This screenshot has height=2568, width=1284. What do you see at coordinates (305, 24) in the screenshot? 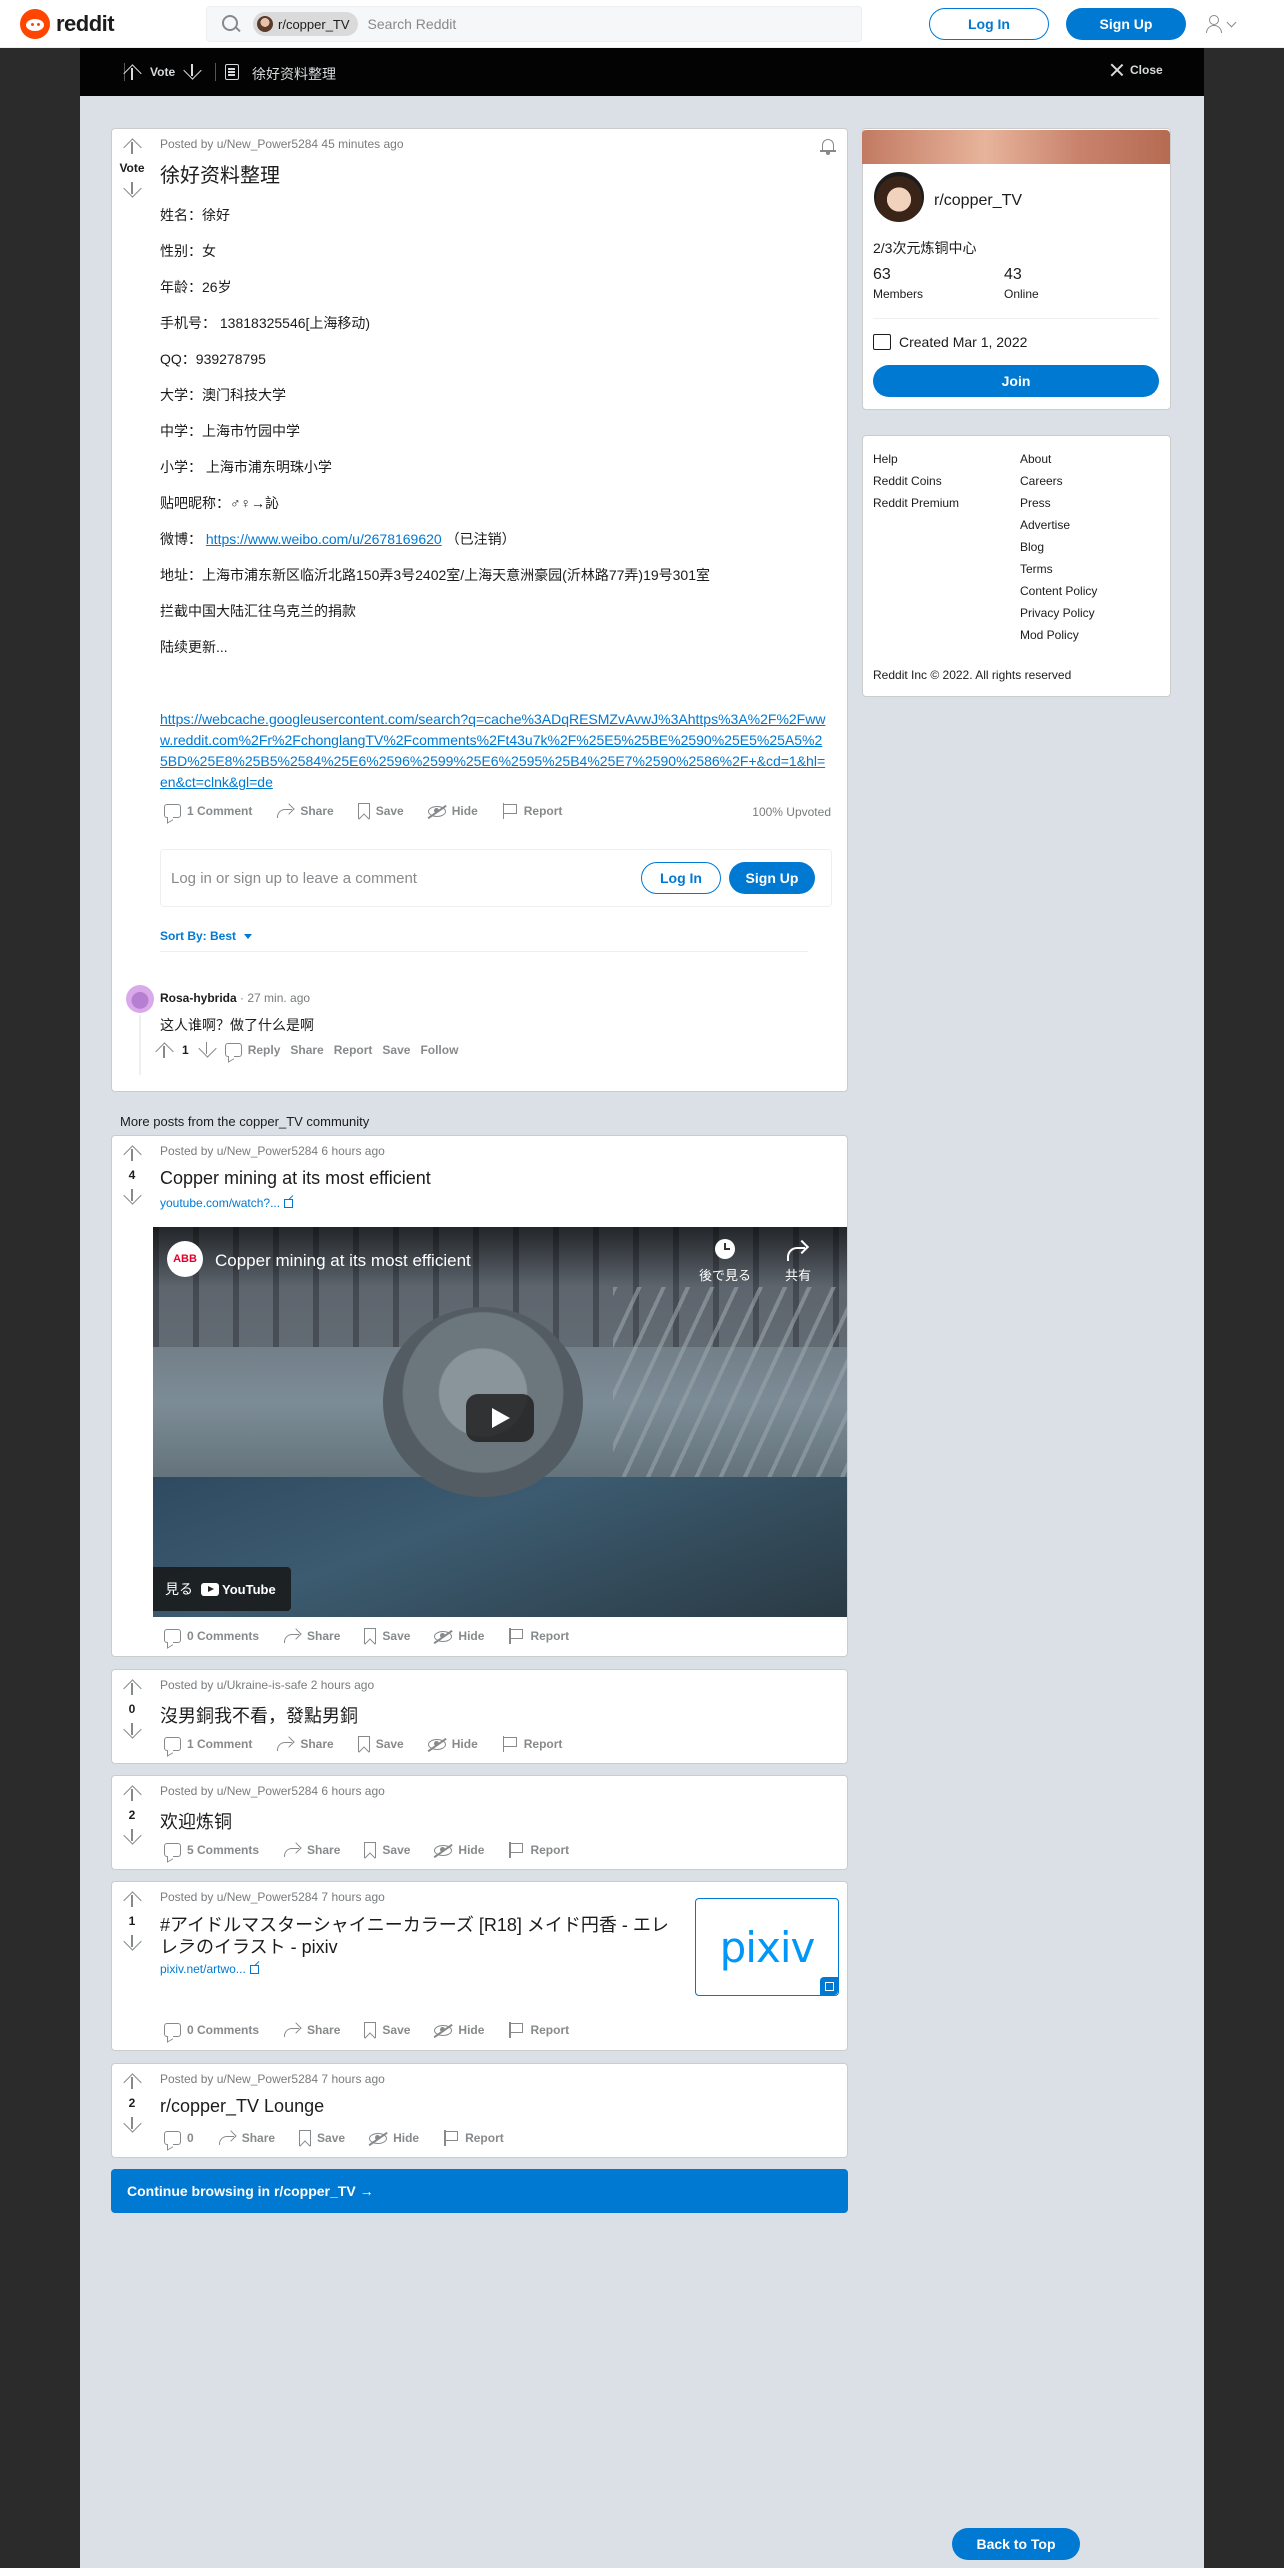
I see `search-community-chip: r/copper_TV` at bounding box center [305, 24].